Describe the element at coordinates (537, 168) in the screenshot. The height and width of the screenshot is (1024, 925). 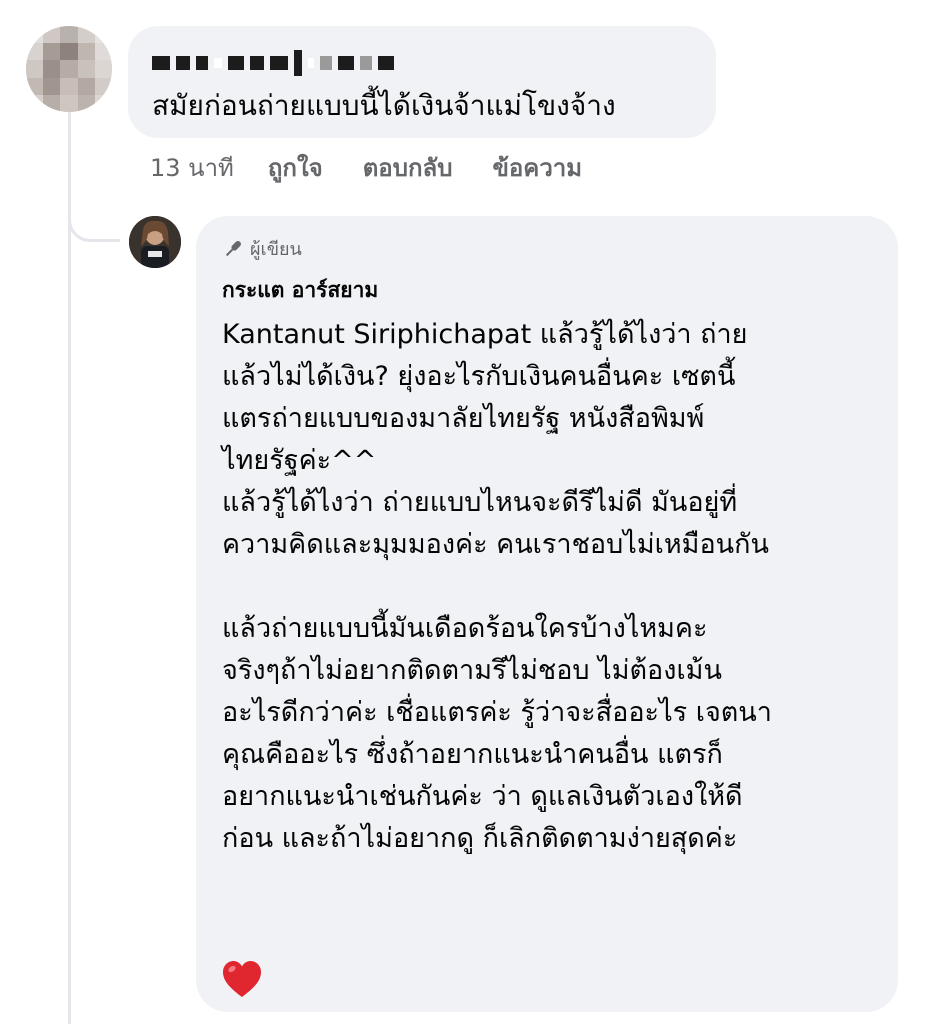
I see `message-button: ข้อความ` at that location.